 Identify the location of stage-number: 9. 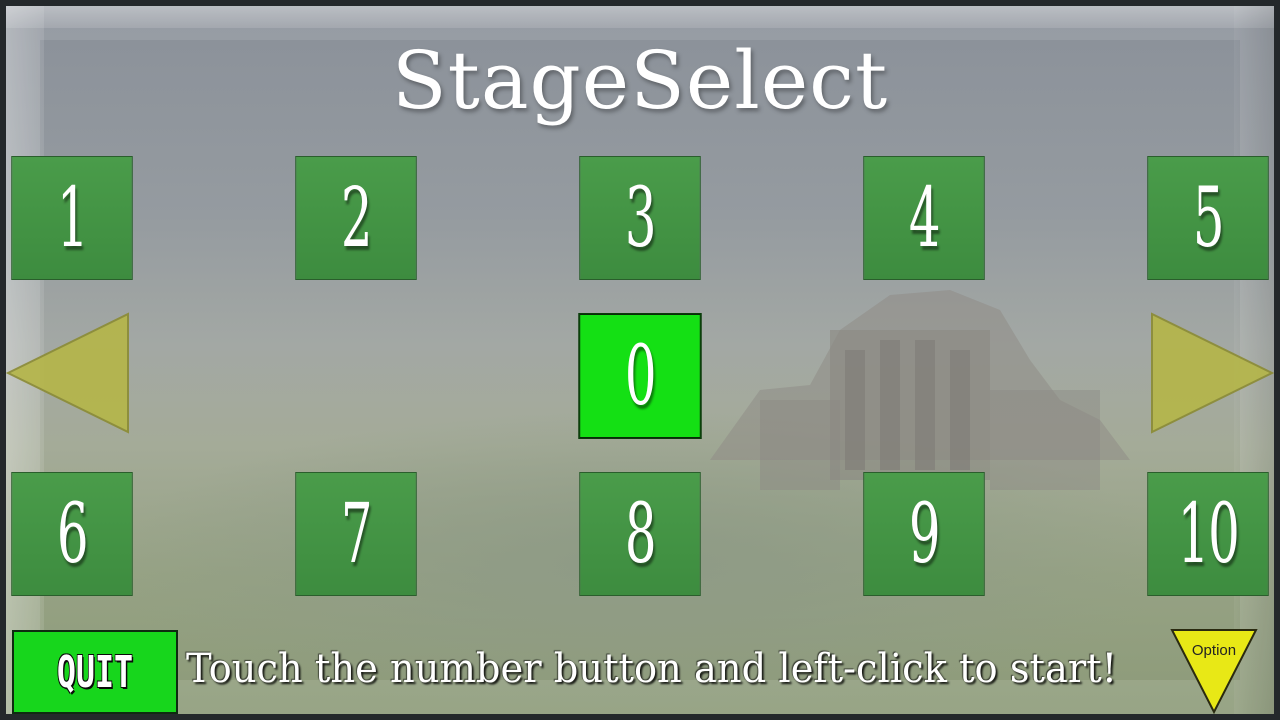
(924, 534).